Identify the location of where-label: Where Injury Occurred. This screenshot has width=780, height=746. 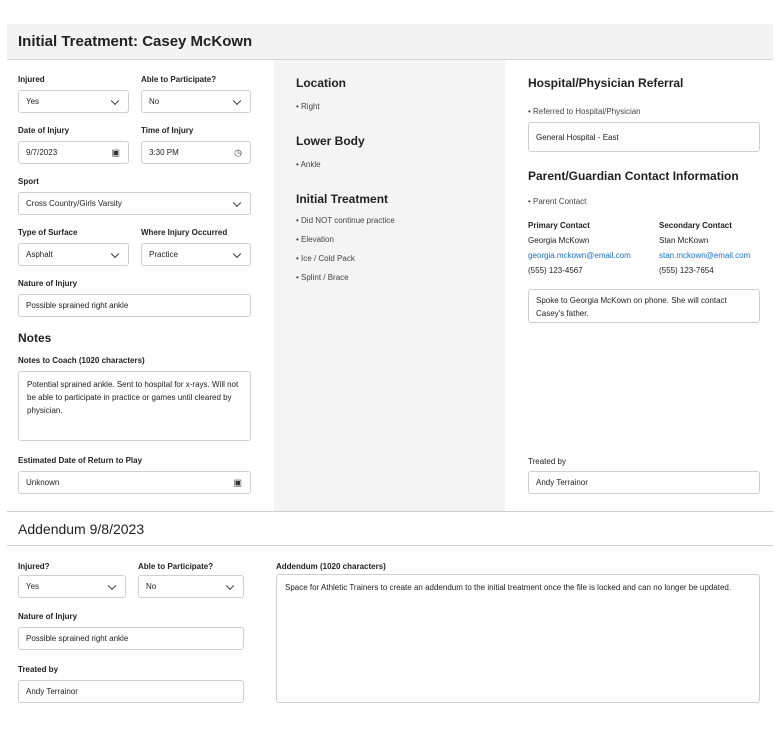
(184, 232).